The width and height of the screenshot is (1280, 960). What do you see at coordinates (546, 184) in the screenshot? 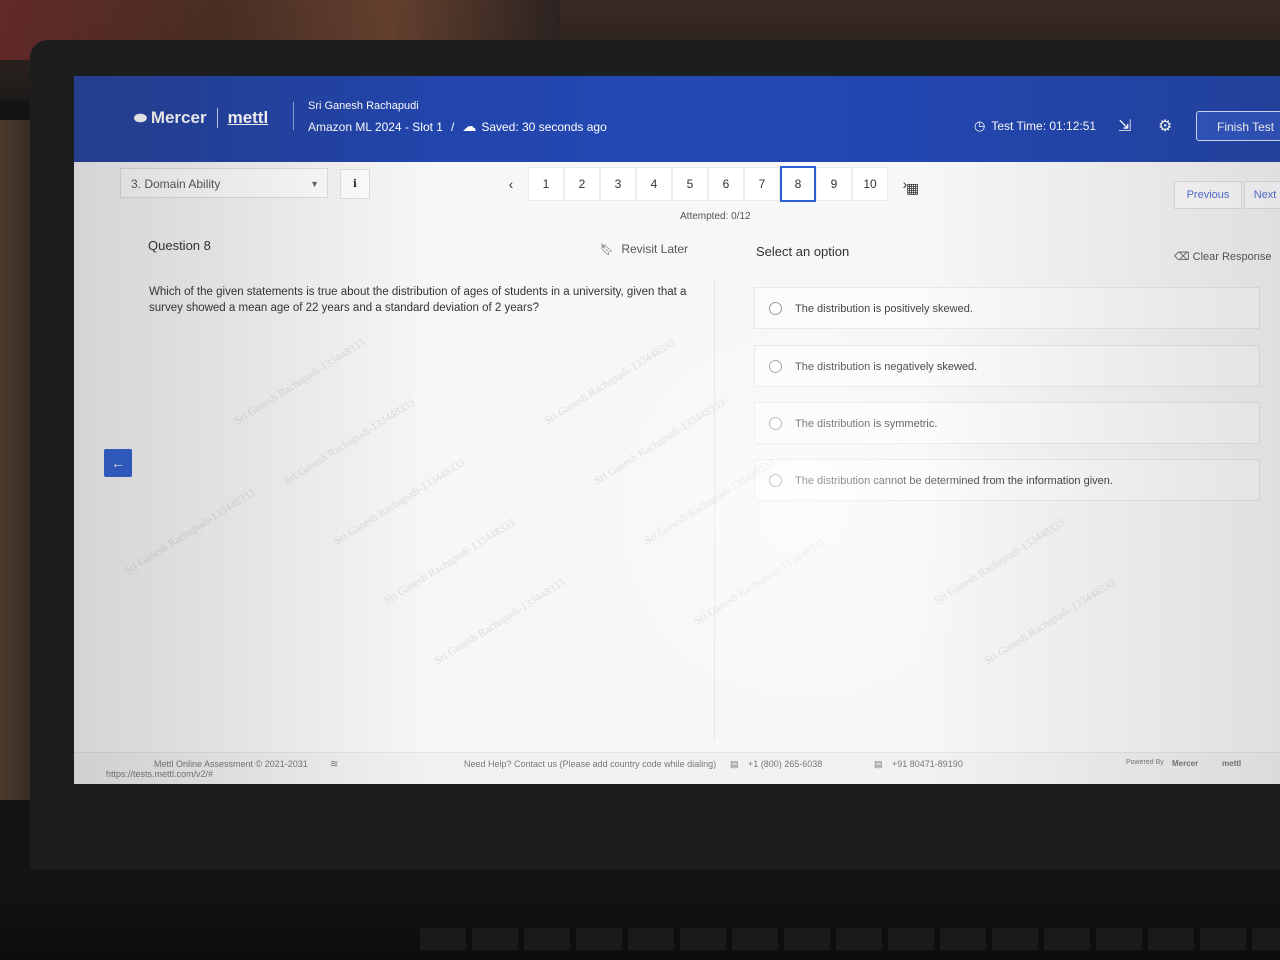
I see `page-button: 1` at bounding box center [546, 184].